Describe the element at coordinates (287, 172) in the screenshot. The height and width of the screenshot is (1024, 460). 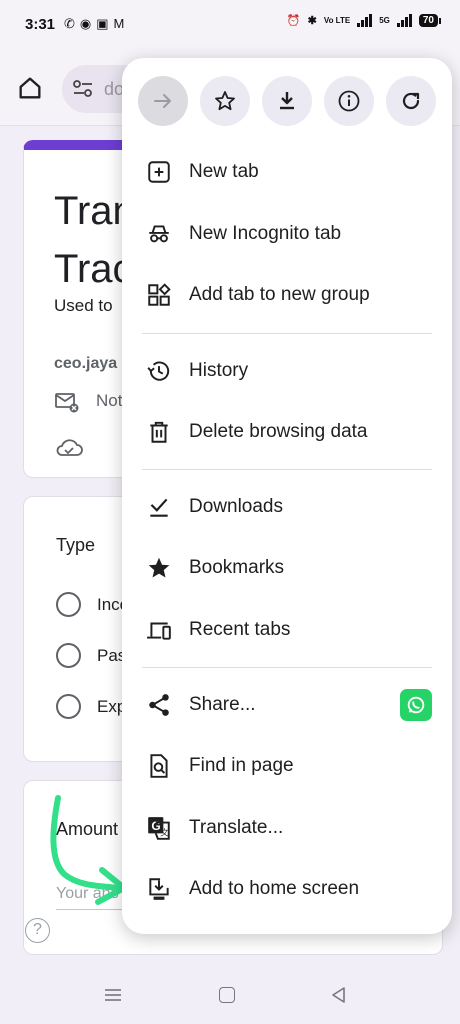
I see `menu-item-new-tab: New tab` at that location.